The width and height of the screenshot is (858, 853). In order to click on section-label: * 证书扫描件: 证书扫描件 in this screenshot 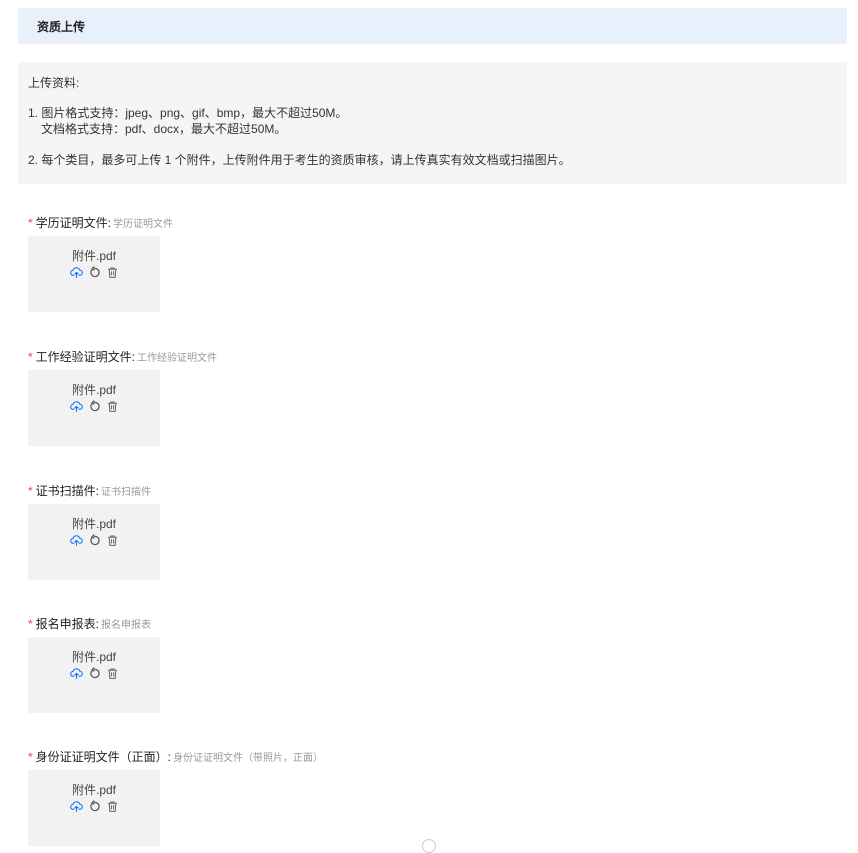, I will do `click(428, 491)`.